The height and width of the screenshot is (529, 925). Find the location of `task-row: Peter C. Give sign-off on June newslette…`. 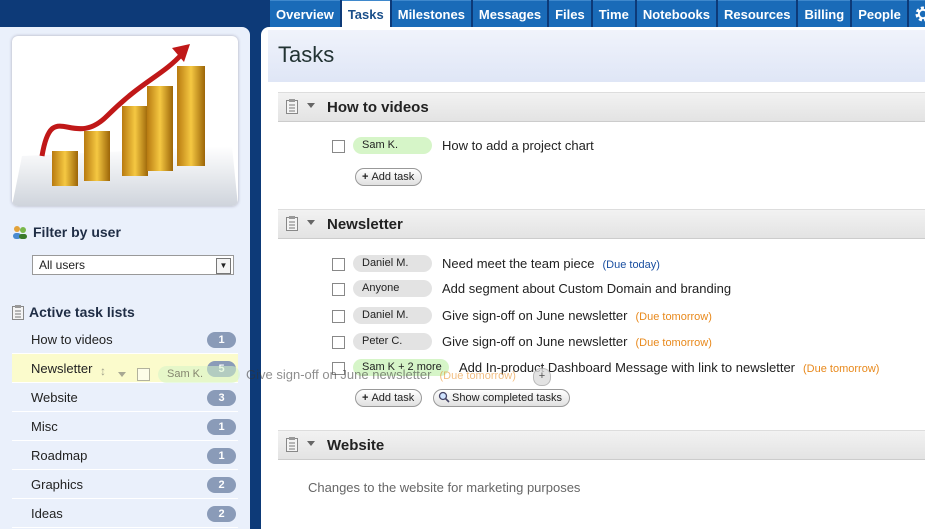

task-row: Peter C. Give sign-off on June newslette… is located at coordinates (593, 343).